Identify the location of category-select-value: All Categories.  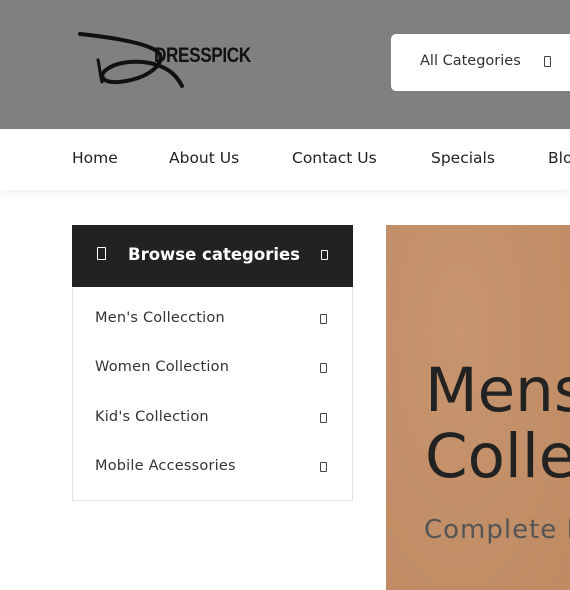
(470, 61).